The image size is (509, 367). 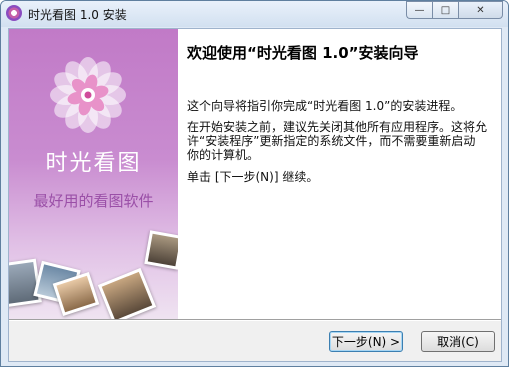 What do you see at coordinates (253, 177) in the screenshot?
I see `continue-hint-text: 单击 [下一步(N)] 继续。` at bounding box center [253, 177].